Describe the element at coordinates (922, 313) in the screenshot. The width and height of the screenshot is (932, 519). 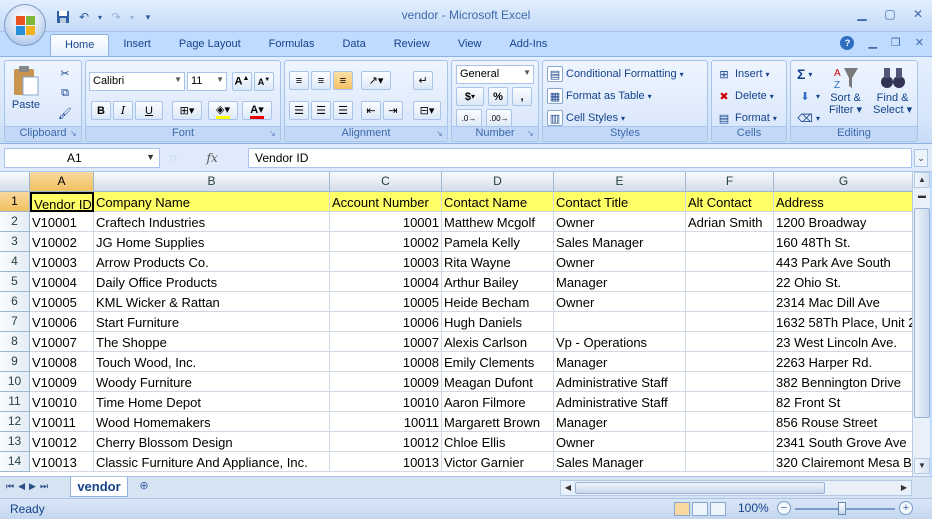
I see `vertical-scroll-thumb` at that location.